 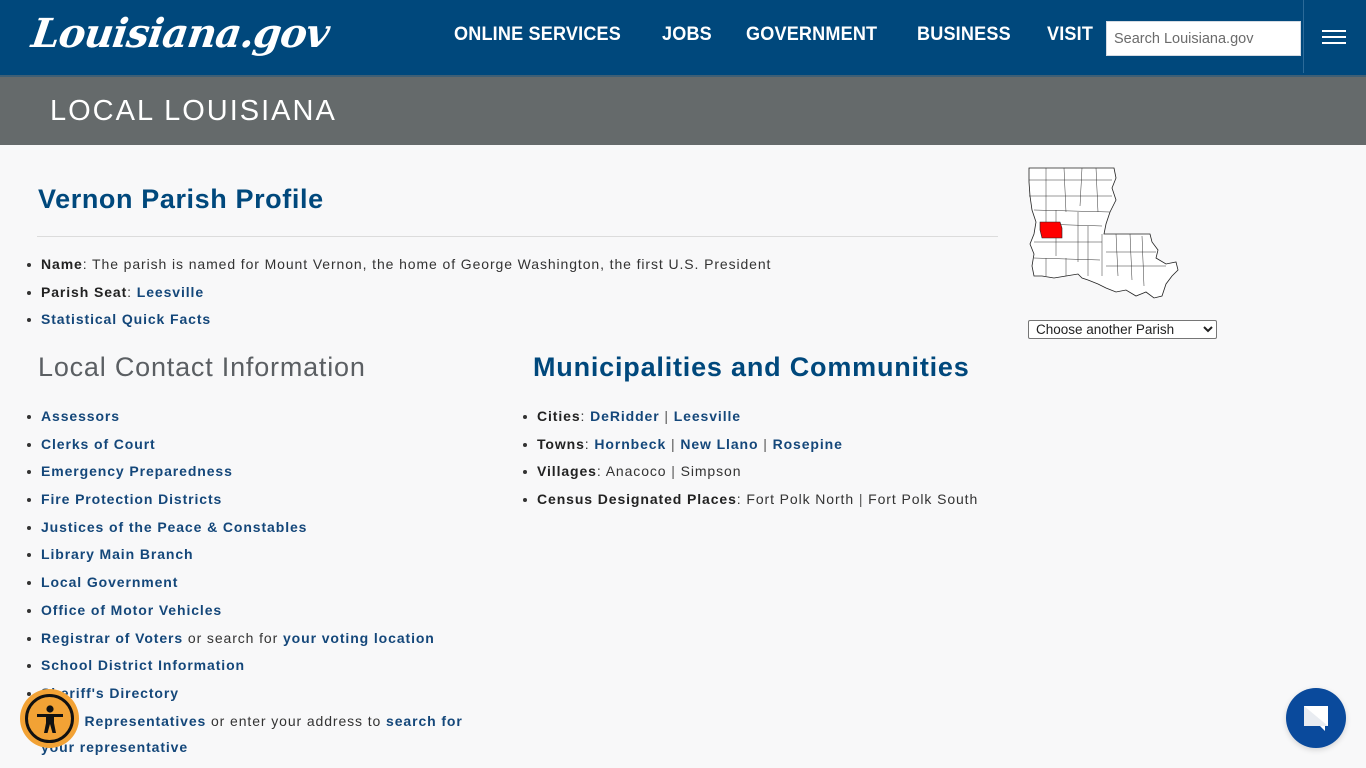 I want to click on accessibility-button, so click(x=49, y=718).